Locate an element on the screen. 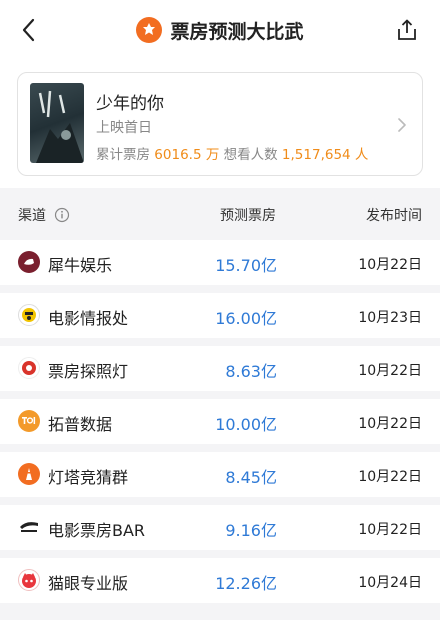 This screenshot has width=440, height=620. page-title: 票房预测大比武 is located at coordinates (237, 31).